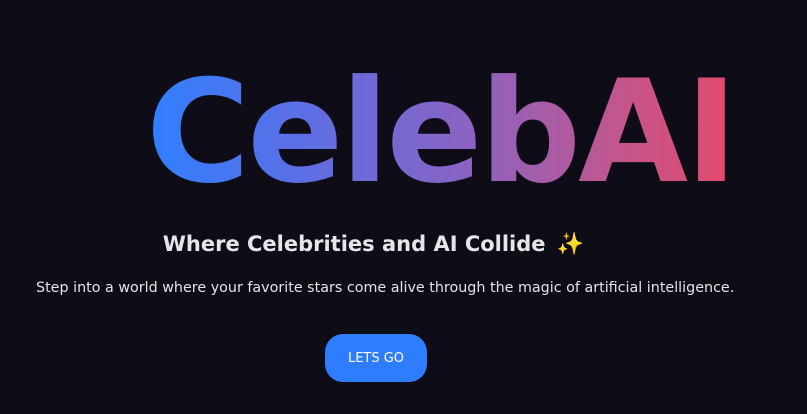 This screenshot has width=807, height=414. I want to click on tagline-text: Where Celebrities and AI Collide, so click(354, 244).